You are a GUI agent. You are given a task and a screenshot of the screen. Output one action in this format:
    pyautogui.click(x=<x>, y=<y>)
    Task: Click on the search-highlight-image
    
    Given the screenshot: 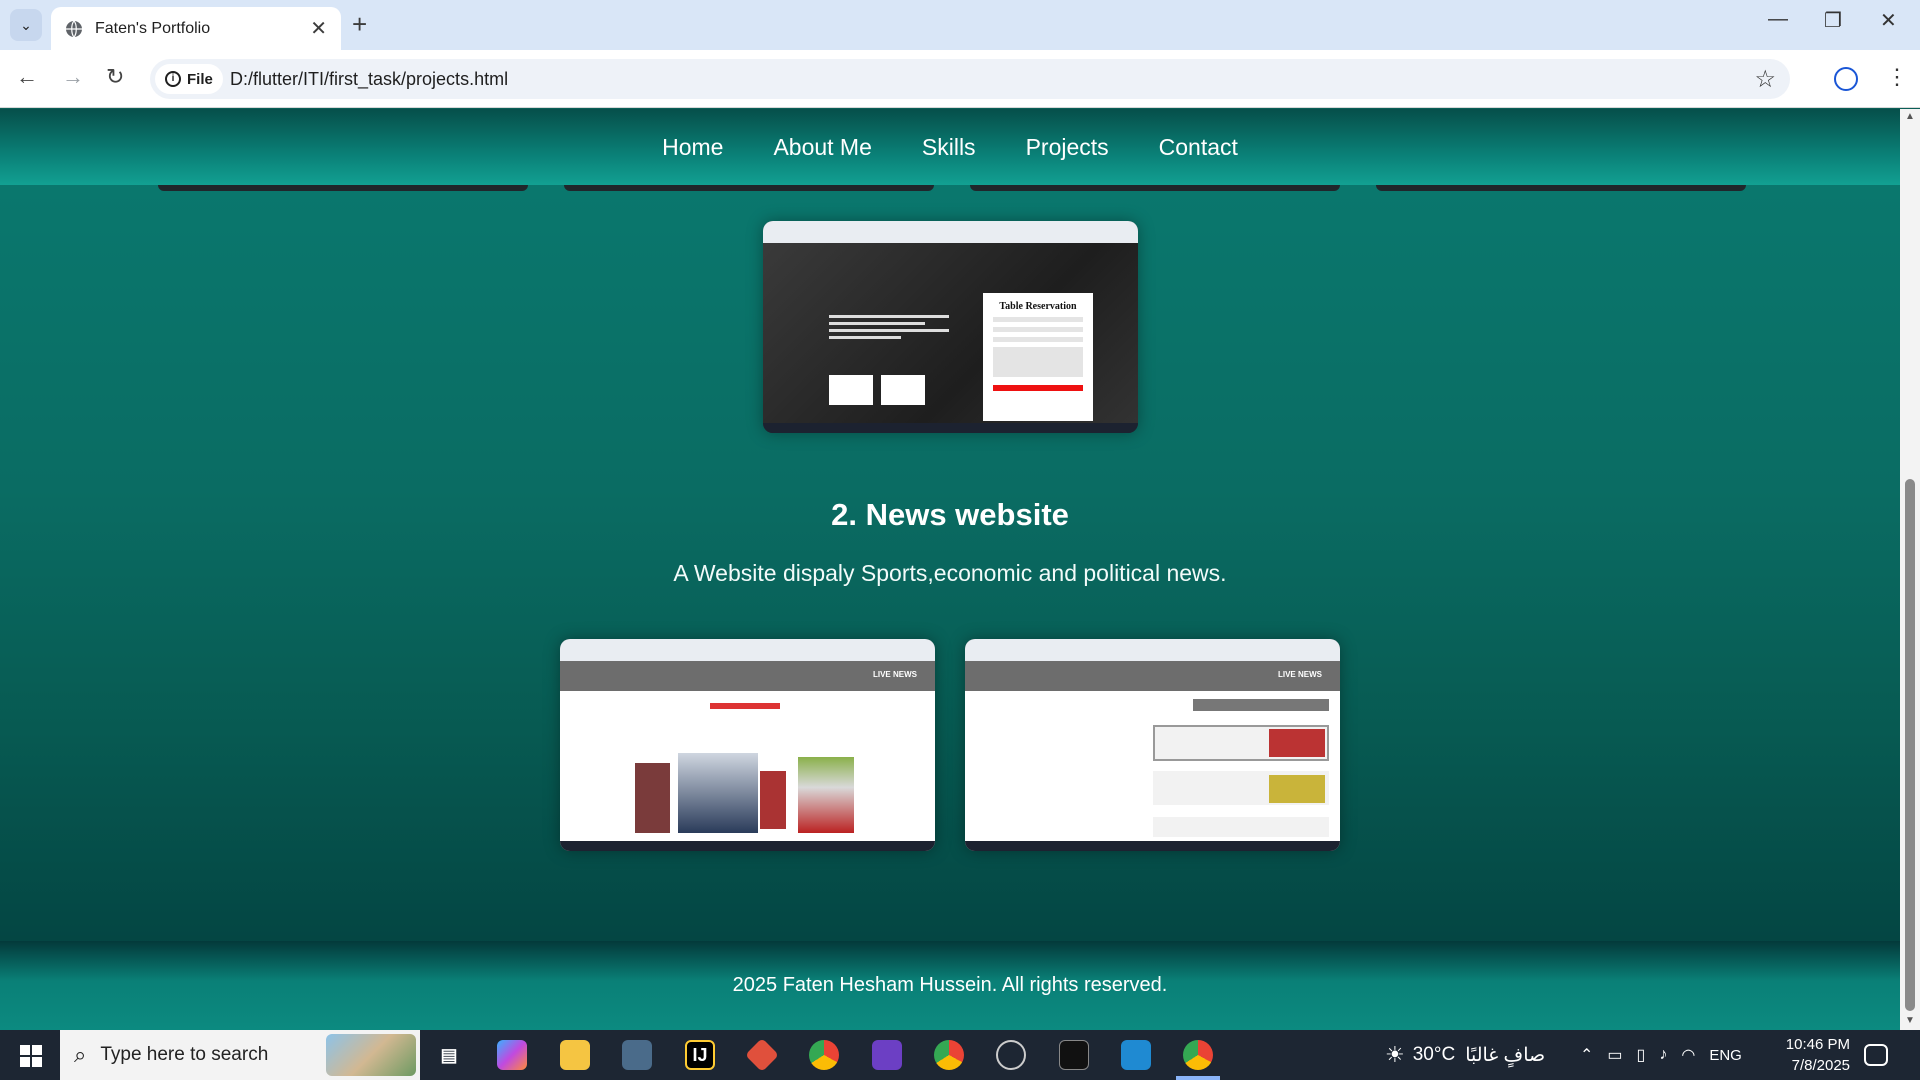 What is the action you would take?
    pyautogui.click(x=371, y=1055)
    